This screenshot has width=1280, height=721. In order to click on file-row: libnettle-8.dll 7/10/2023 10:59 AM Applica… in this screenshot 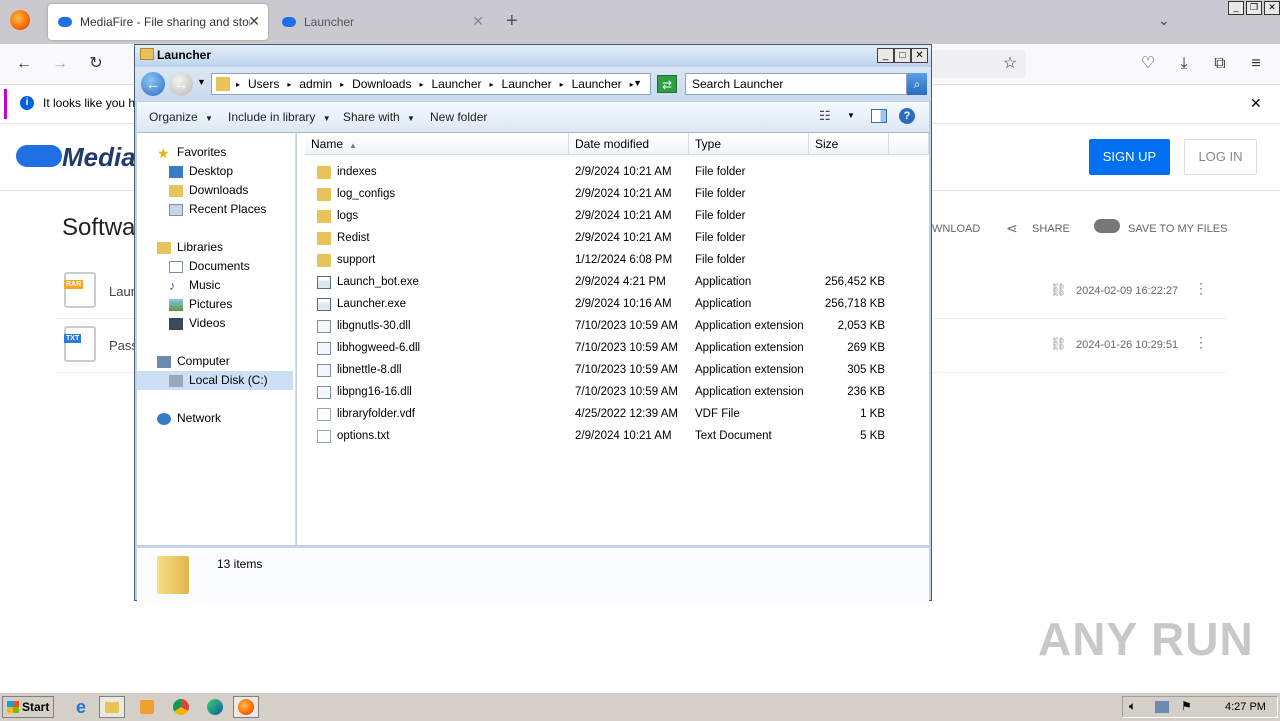, I will do `click(597, 371)`.